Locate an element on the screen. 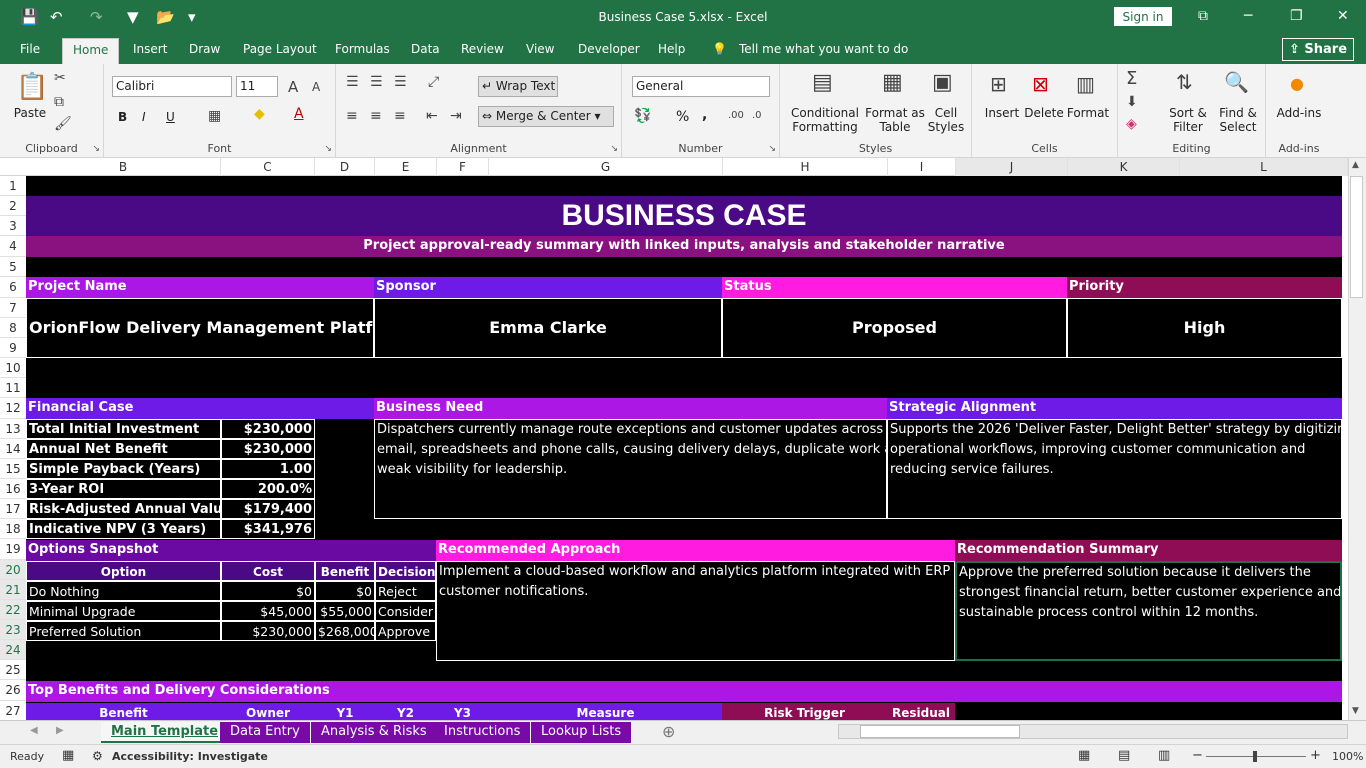 The height and width of the screenshot is (768, 1366). addins-icon: ● is located at coordinates (1297, 83).